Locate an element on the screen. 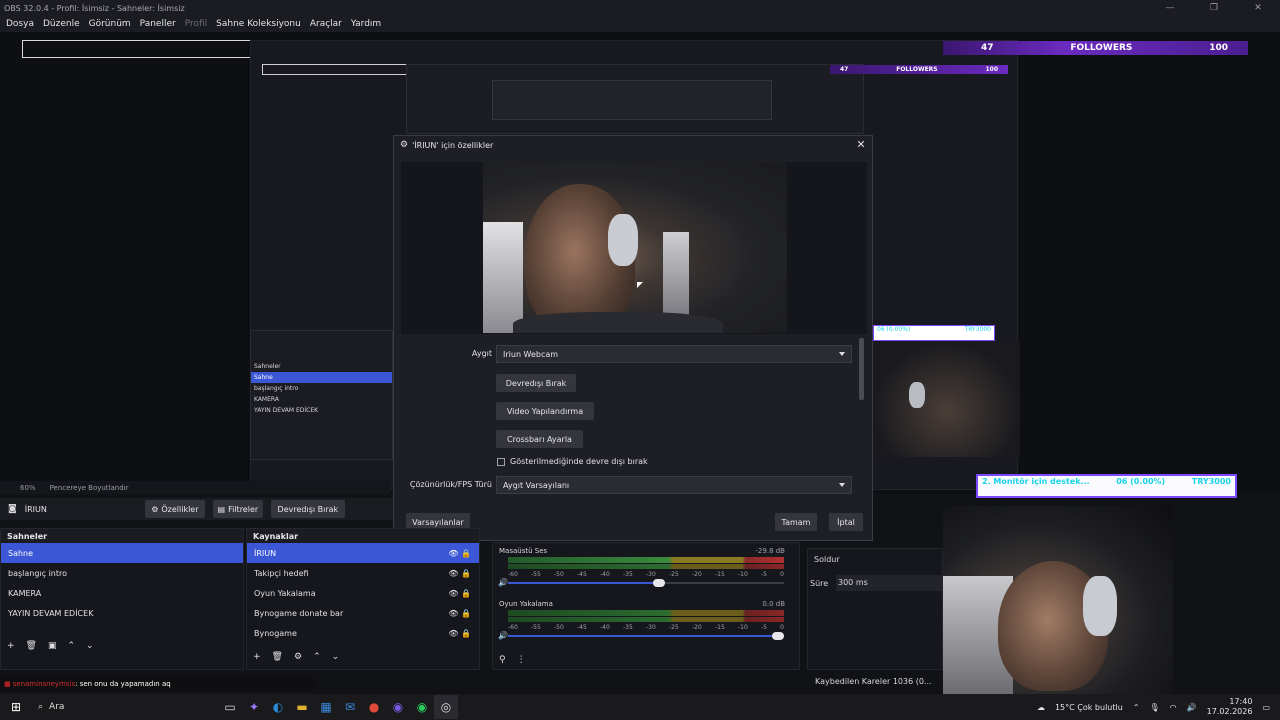 This screenshot has width=1280, height=720. scene-item: Sahne is located at coordinates (122, 553).